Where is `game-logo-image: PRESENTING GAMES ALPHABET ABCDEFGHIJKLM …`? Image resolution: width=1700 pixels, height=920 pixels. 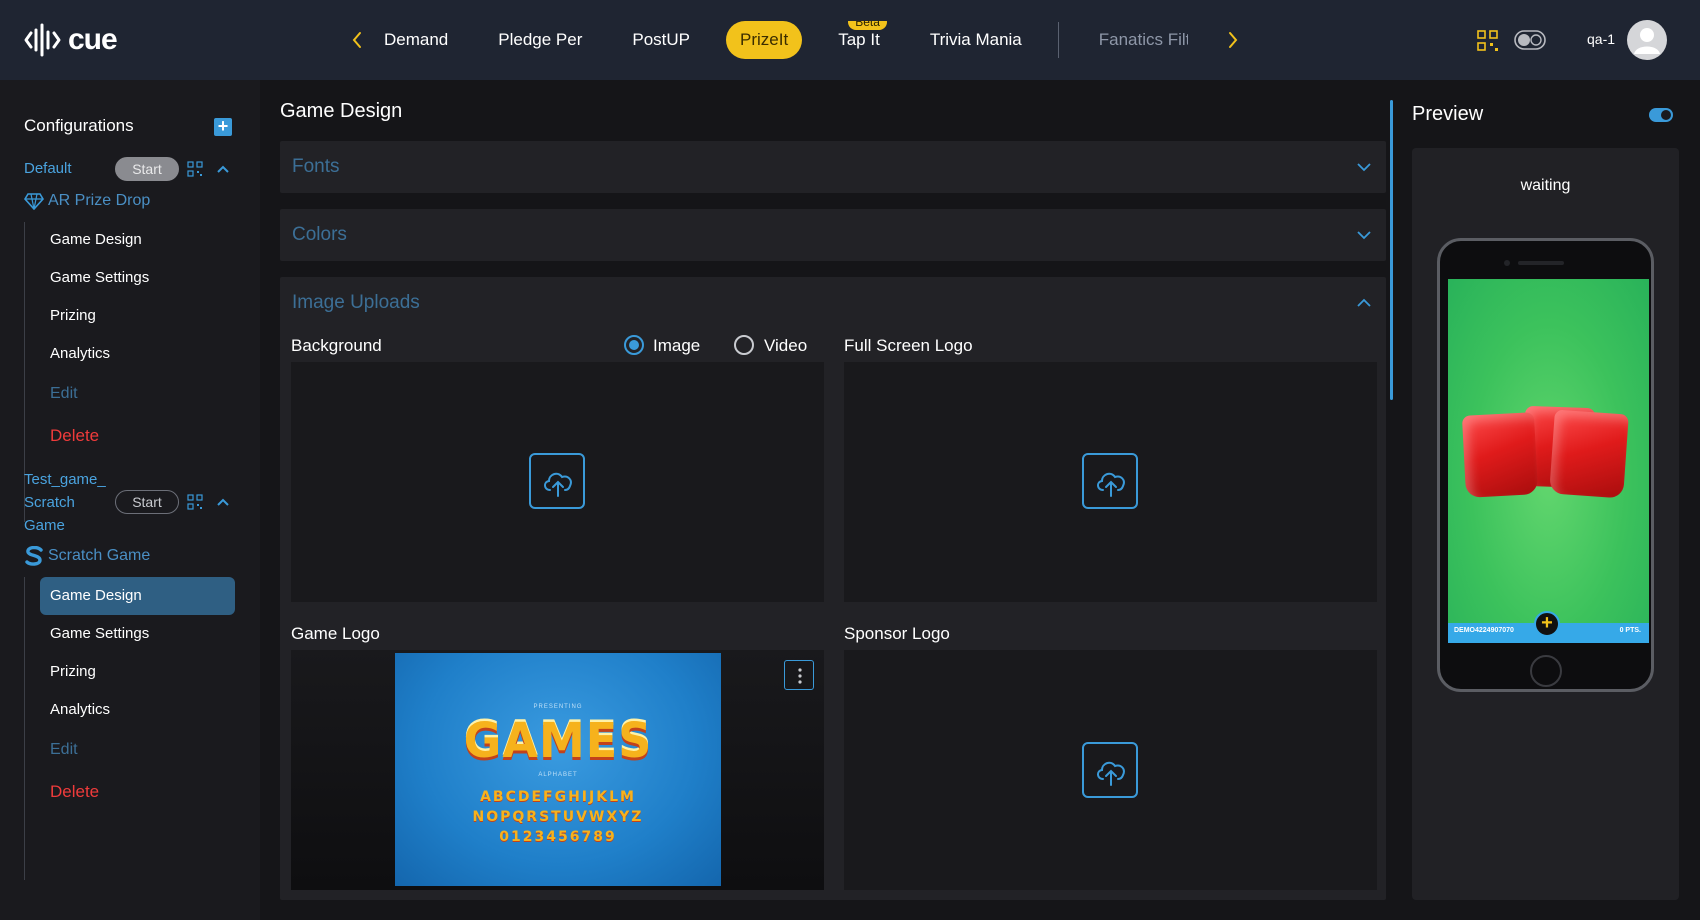 game-logo-image: PRESENTING GAMES ALPHABET ABCDEFGHIJKLM … is located at coordinates (558, 769).